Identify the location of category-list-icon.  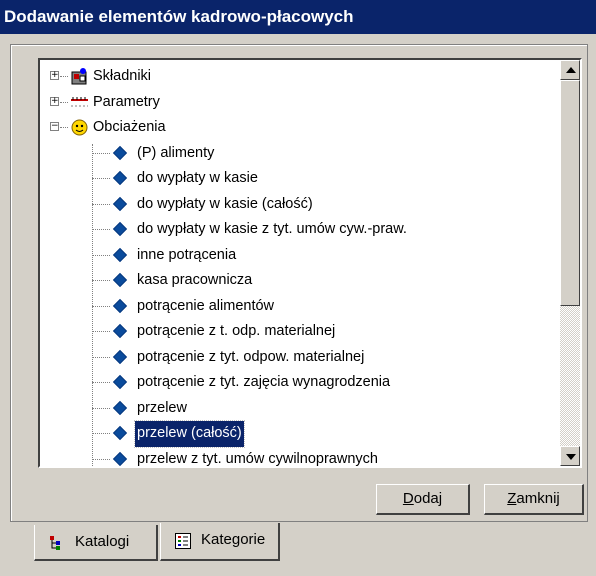
(183, 541).